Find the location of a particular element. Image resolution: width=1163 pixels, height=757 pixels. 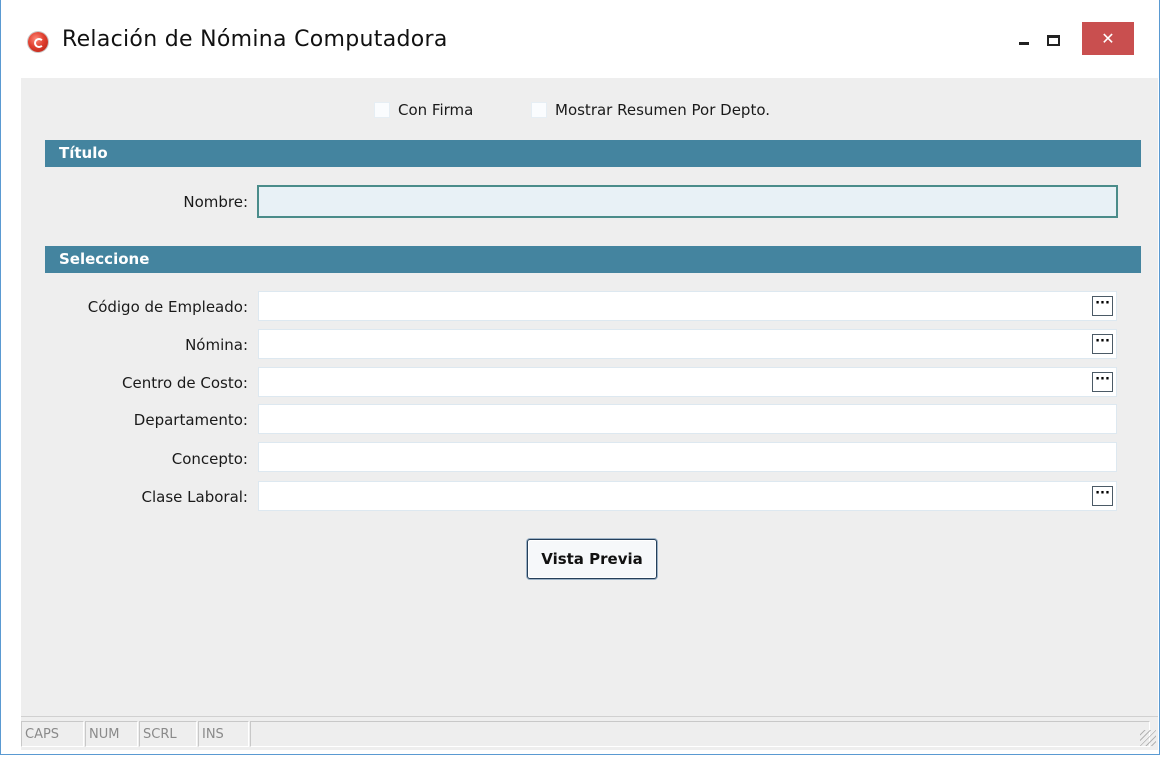

nombre-label: Nombre: is located at coordinates (215, 202).